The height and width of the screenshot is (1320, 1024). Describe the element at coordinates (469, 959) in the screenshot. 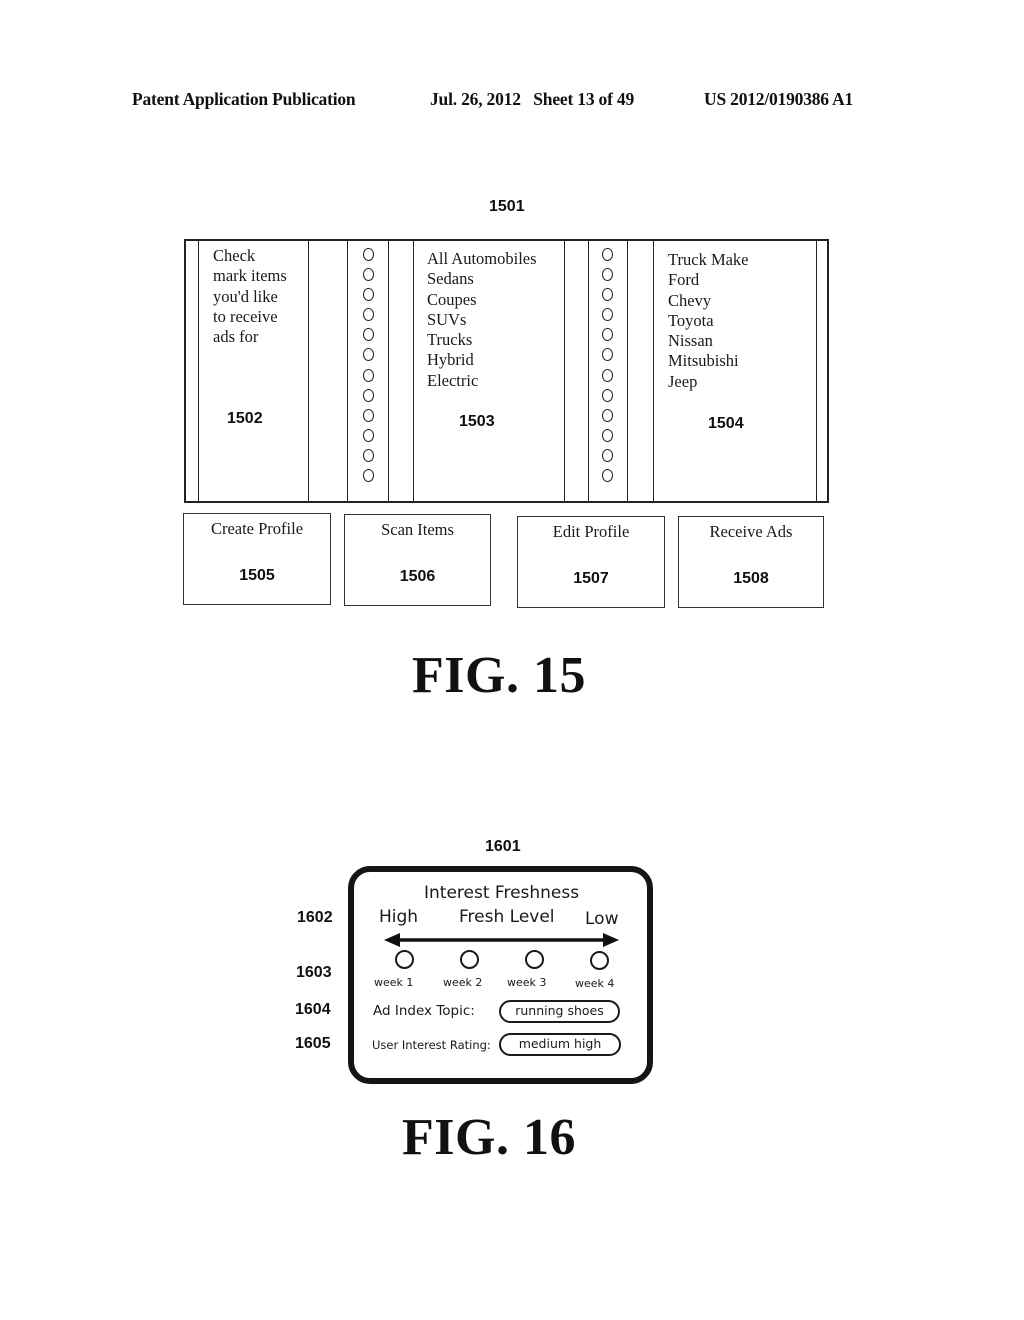

I see `week-2-radio` at that location.